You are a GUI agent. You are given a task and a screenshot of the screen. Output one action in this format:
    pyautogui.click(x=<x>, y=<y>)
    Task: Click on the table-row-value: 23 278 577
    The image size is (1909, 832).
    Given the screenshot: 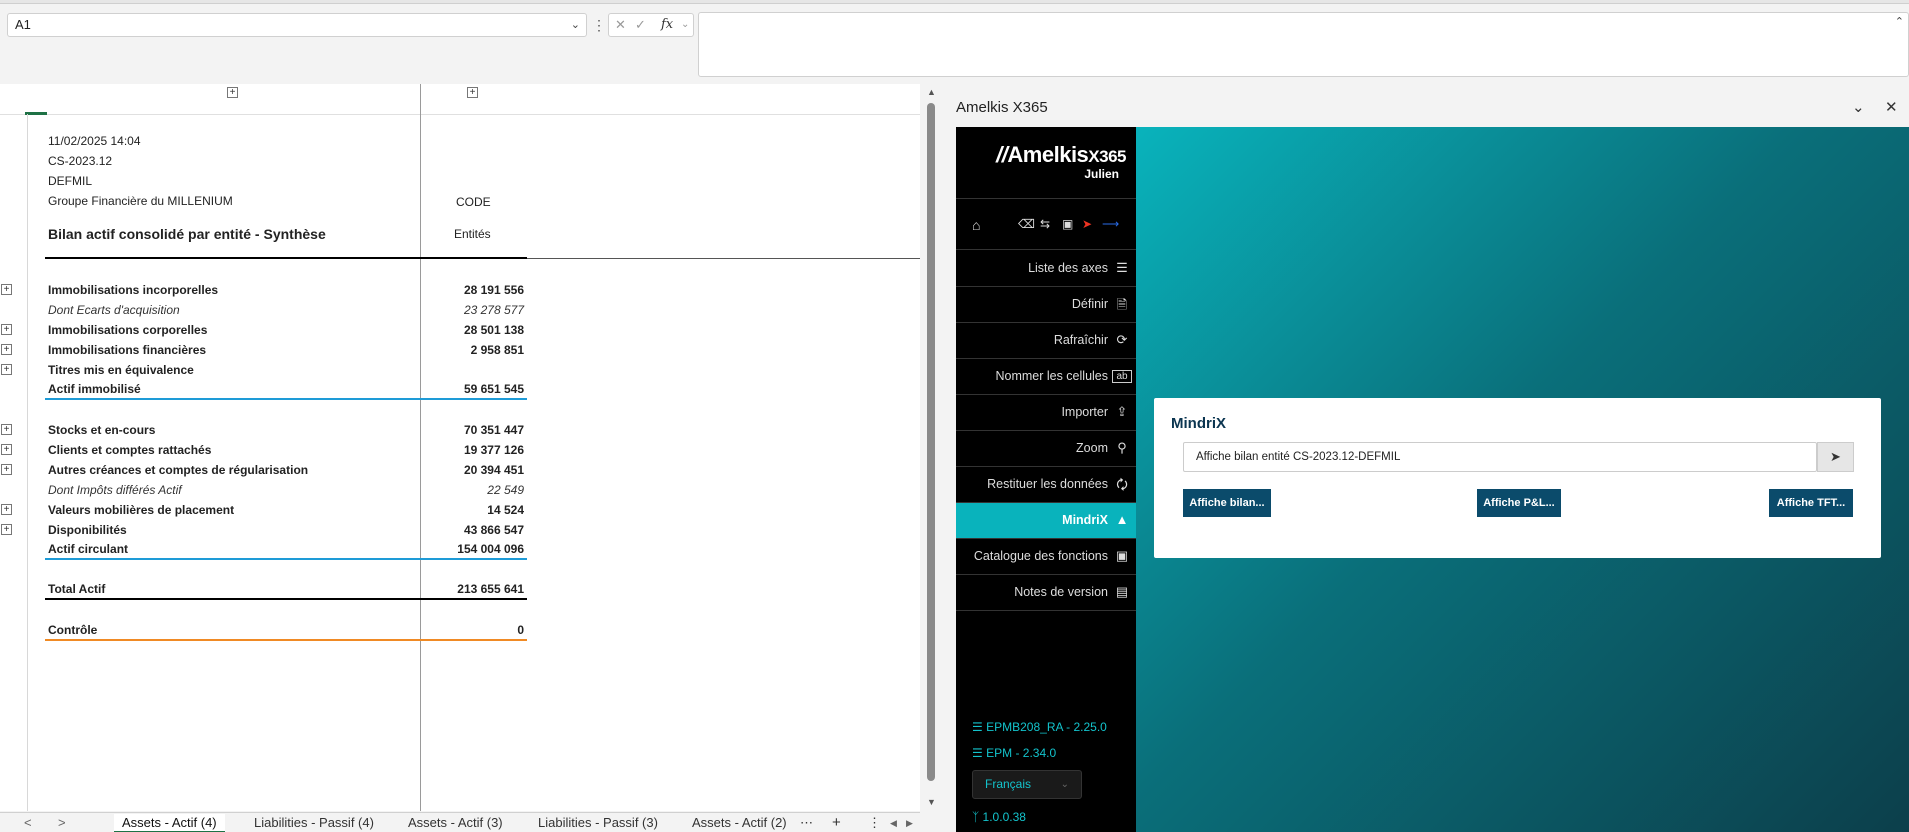 What is the action you would take?
    pyautogui.click(x=493, y=310)
    